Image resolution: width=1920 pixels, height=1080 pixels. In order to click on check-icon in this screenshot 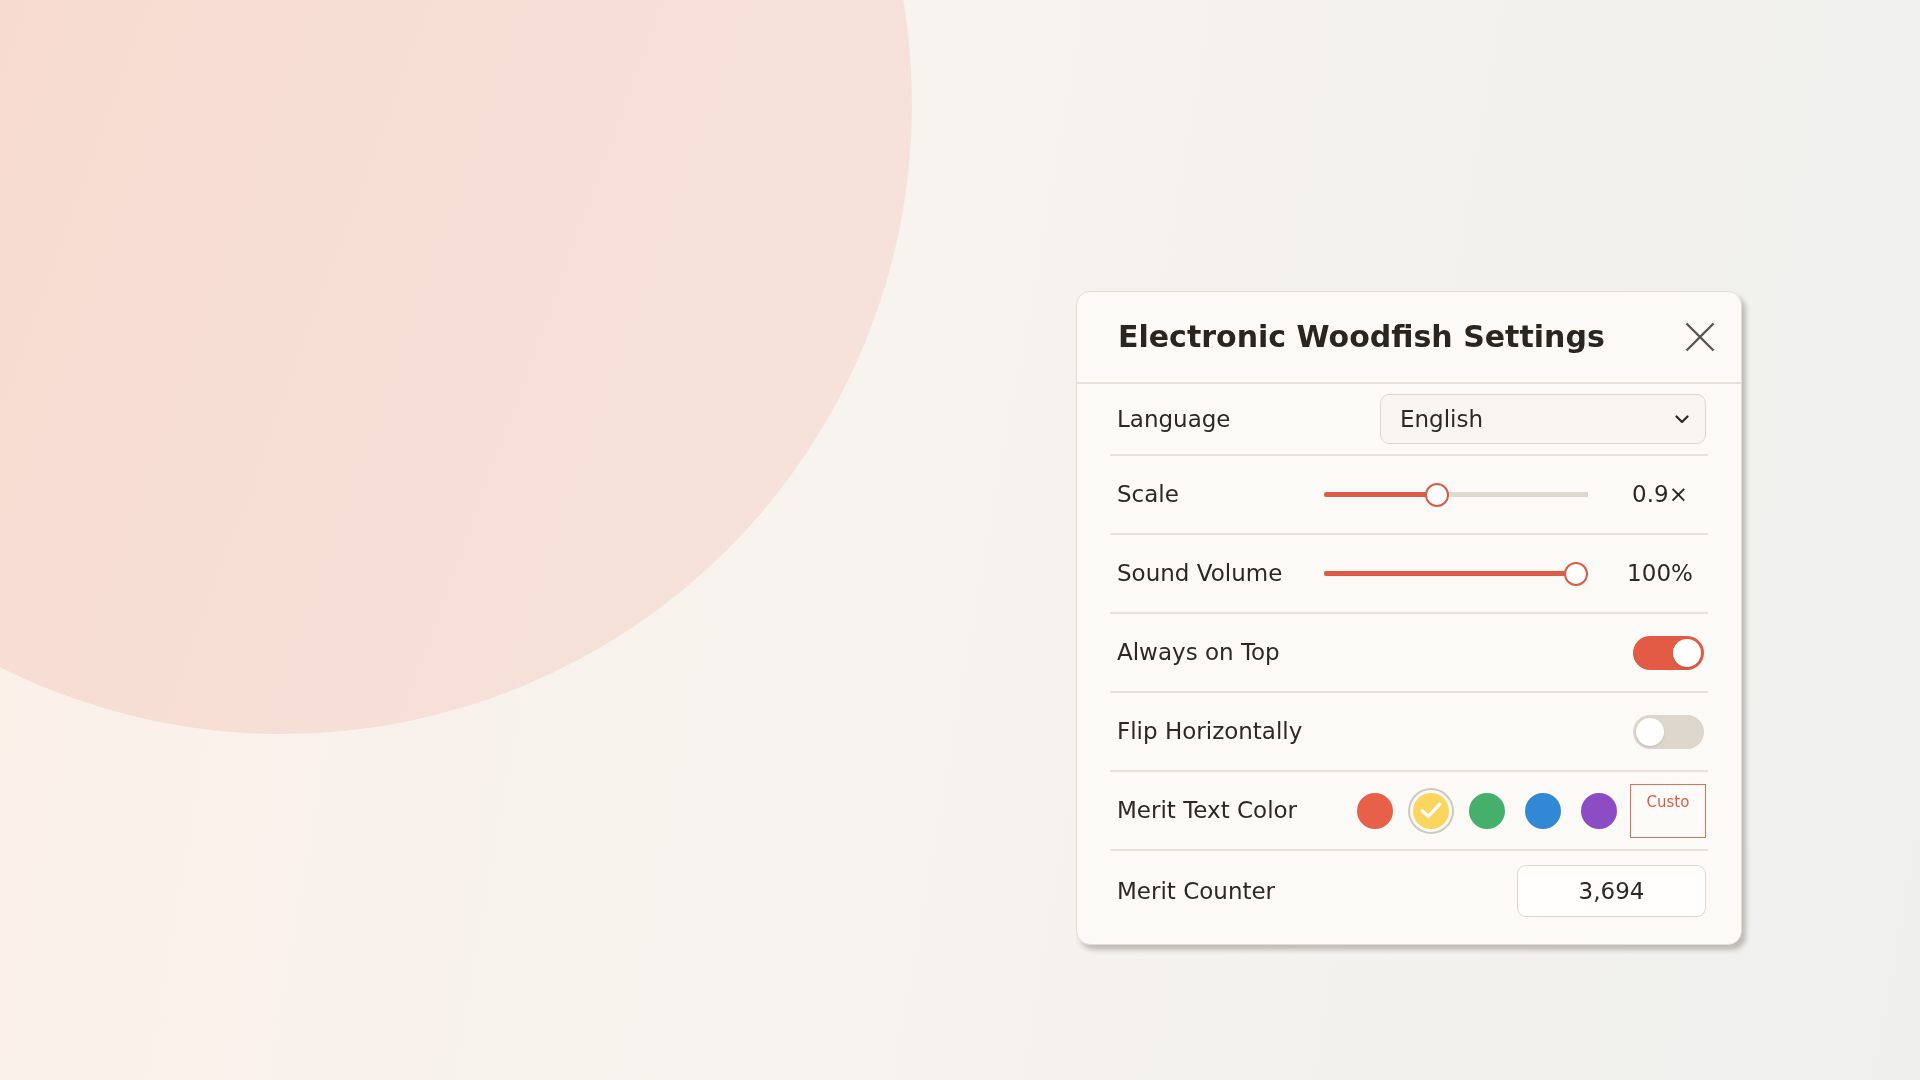, I will do `click(1431, 810)`.